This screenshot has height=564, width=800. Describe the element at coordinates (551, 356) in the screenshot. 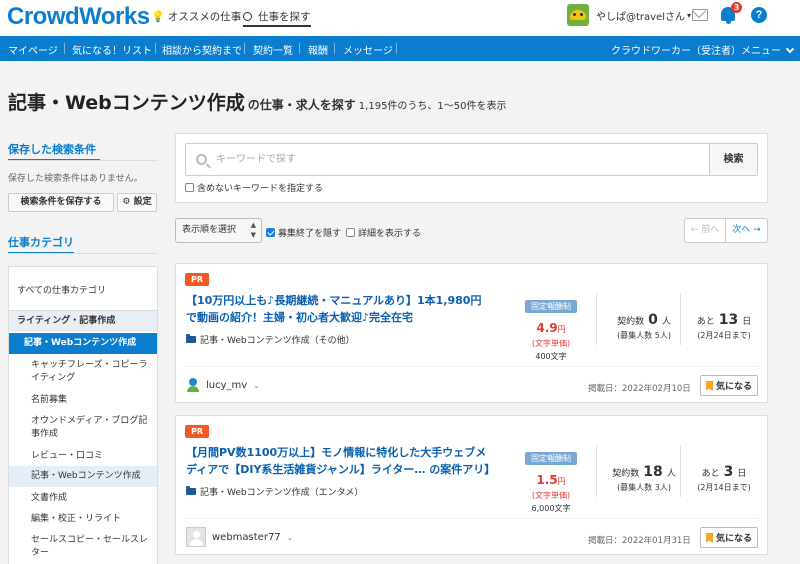

I see `pay-char-count: 400文字` at that location.